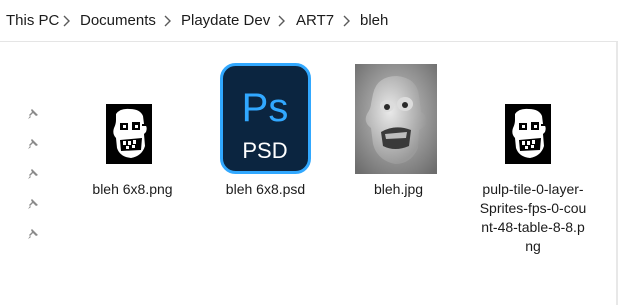  I want to click on file-item-bleh-jpg: bleh.jpg, so click(398, 135).